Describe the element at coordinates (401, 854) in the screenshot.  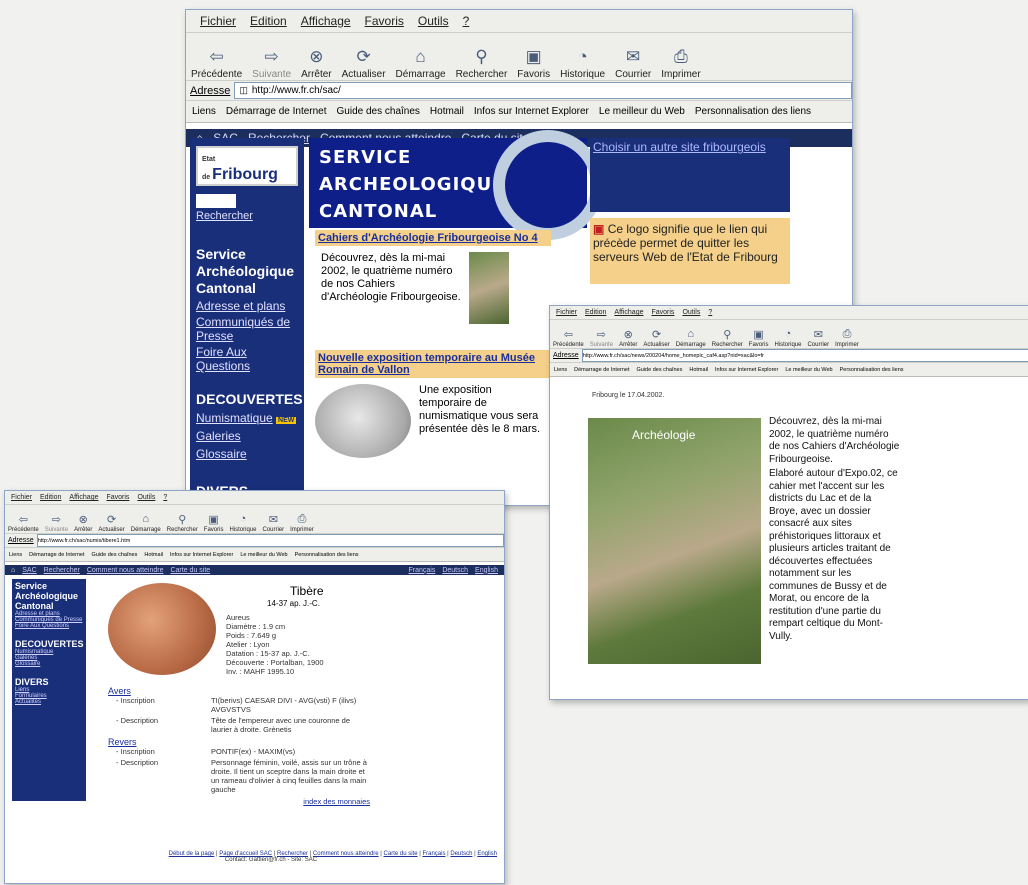
I see `footer-link: Carte du site` at that location.